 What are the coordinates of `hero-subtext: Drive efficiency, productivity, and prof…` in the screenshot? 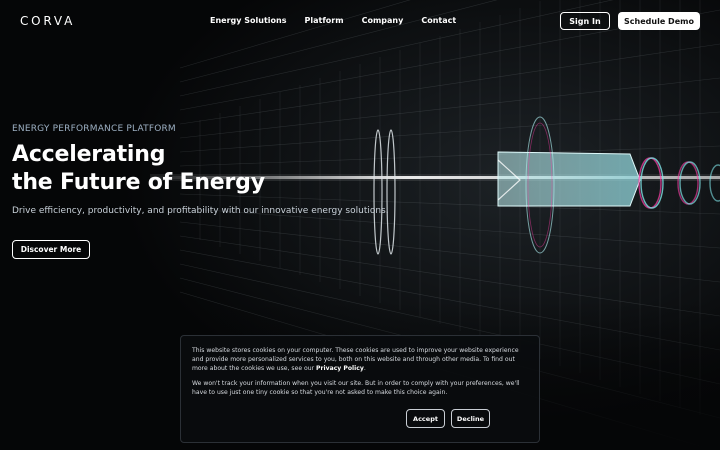 It's located at (200, 211).